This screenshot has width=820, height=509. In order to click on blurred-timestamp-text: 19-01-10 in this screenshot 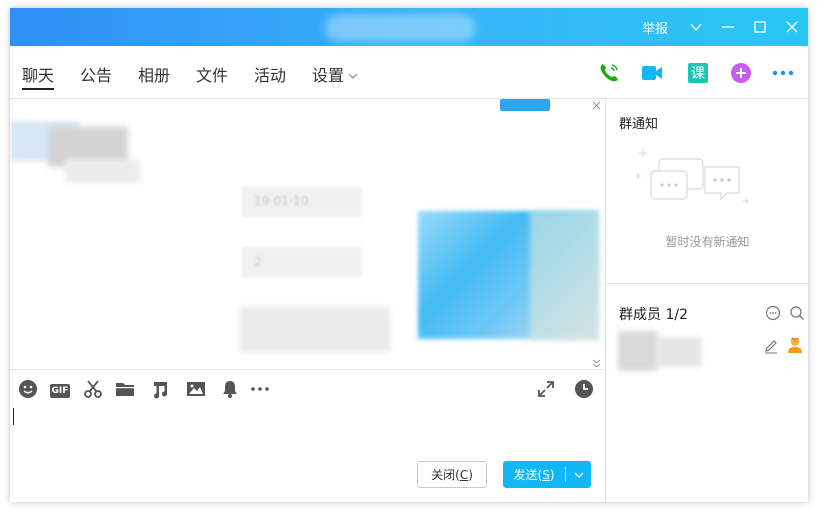, I will do `click(281, 201)`.